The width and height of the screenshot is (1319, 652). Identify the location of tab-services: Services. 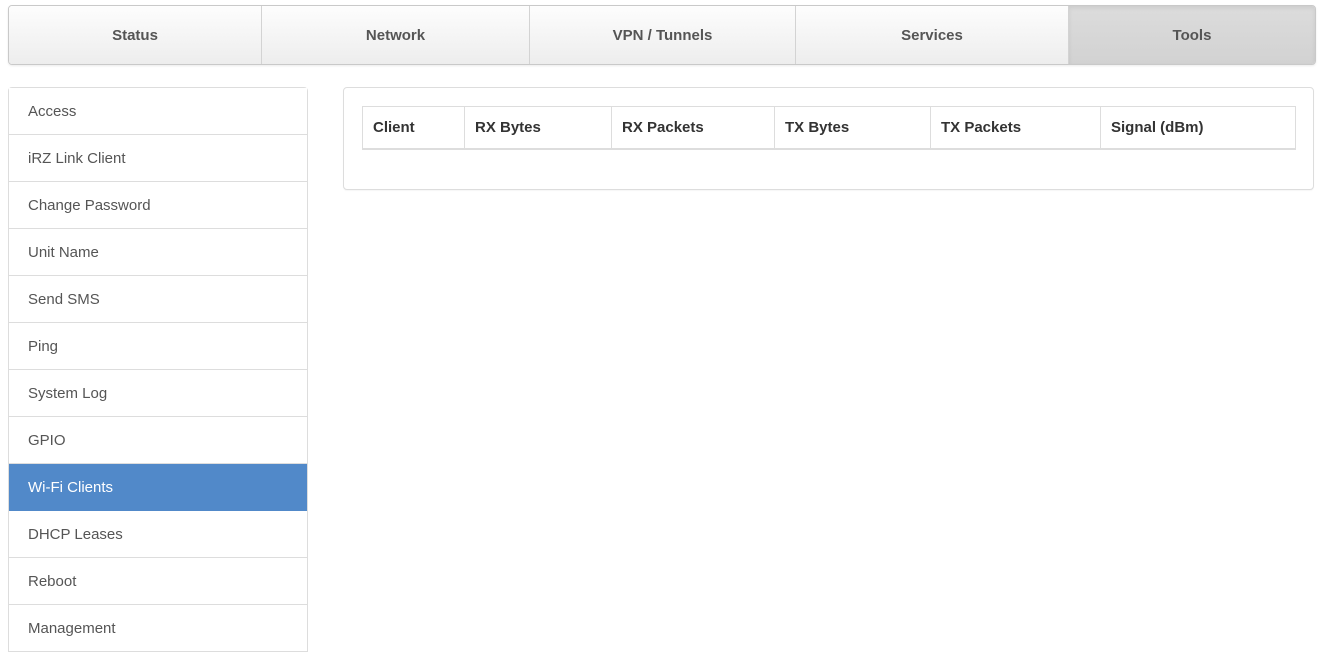
(932, 35).